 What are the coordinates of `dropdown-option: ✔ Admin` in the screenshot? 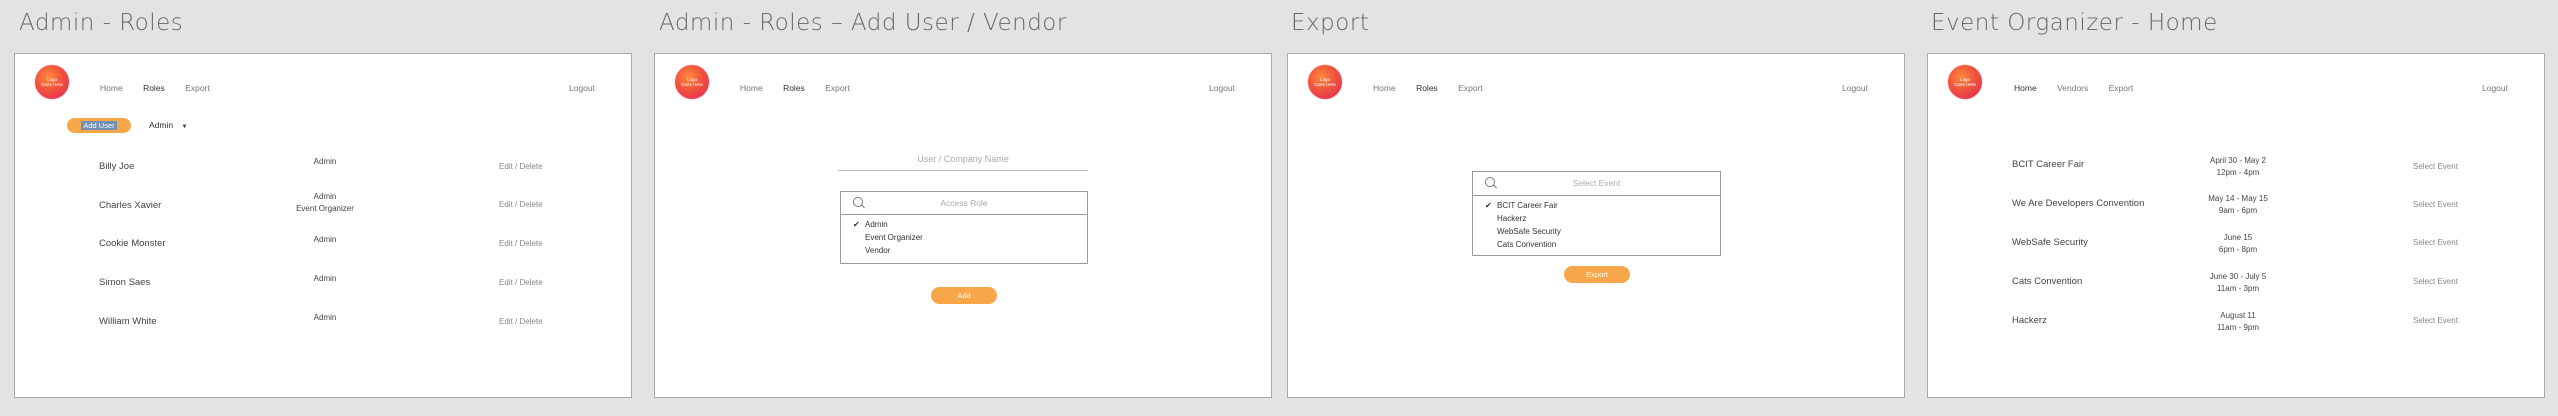 It's located at (964, 224).